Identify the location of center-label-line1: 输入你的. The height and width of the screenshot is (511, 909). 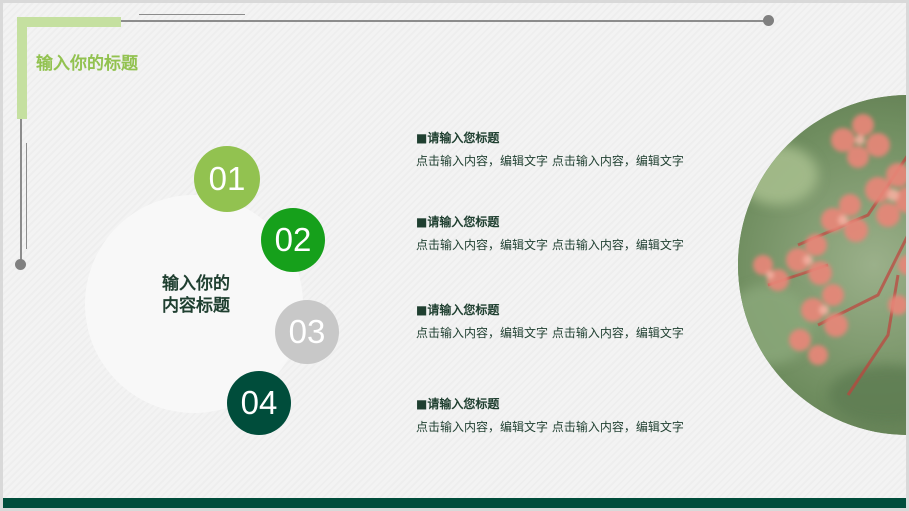
(196, 284).